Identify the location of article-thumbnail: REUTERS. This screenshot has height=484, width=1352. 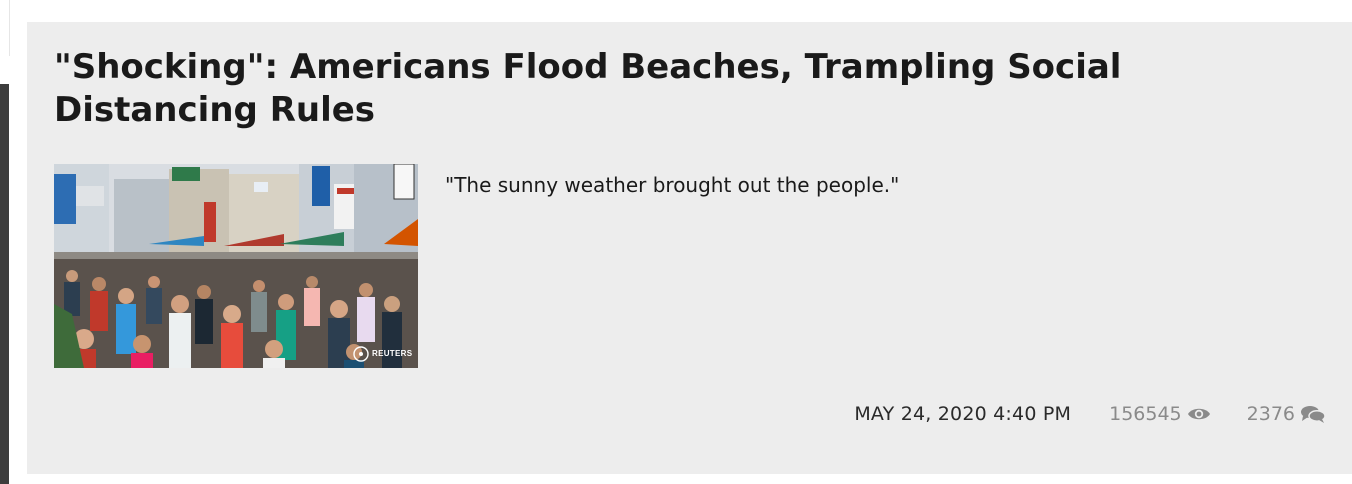
(236, 266).